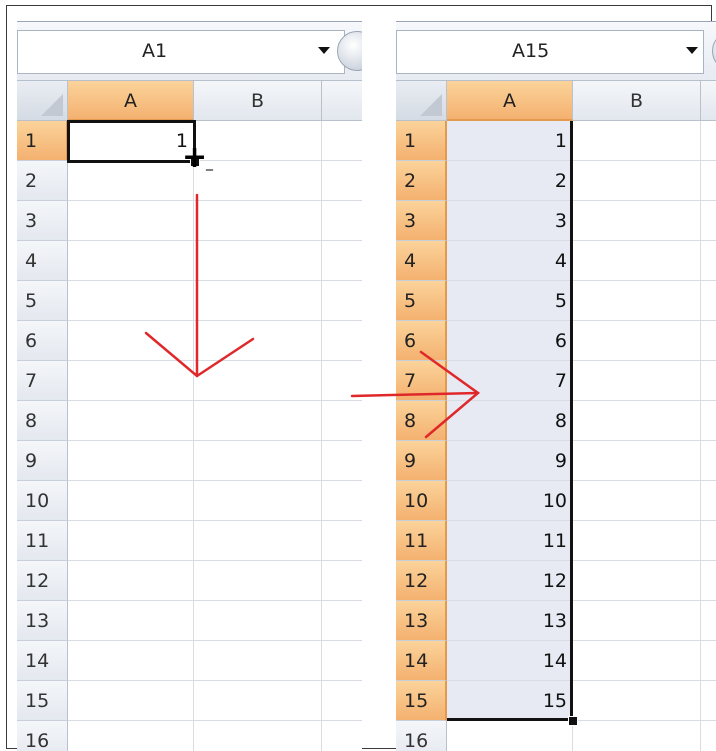 The width and height of the screenshot is (716, 751). I want to click on cell-a7, so click(131, 381).